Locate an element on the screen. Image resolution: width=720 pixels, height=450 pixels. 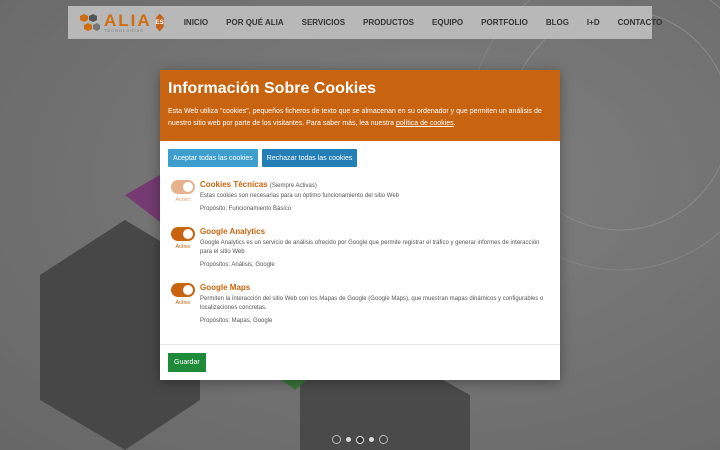
nav-i-d: I+D is located at coordinates (593, 22).